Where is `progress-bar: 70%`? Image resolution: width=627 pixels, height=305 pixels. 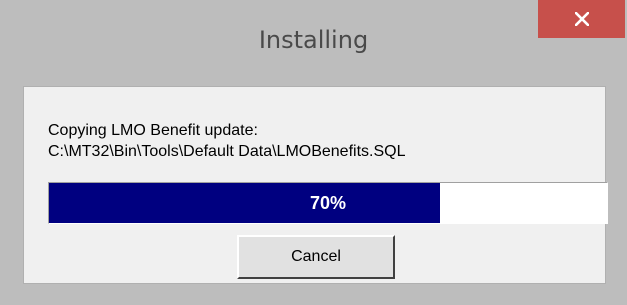 progress-bar: 70% is located at coordinates (328, 203).